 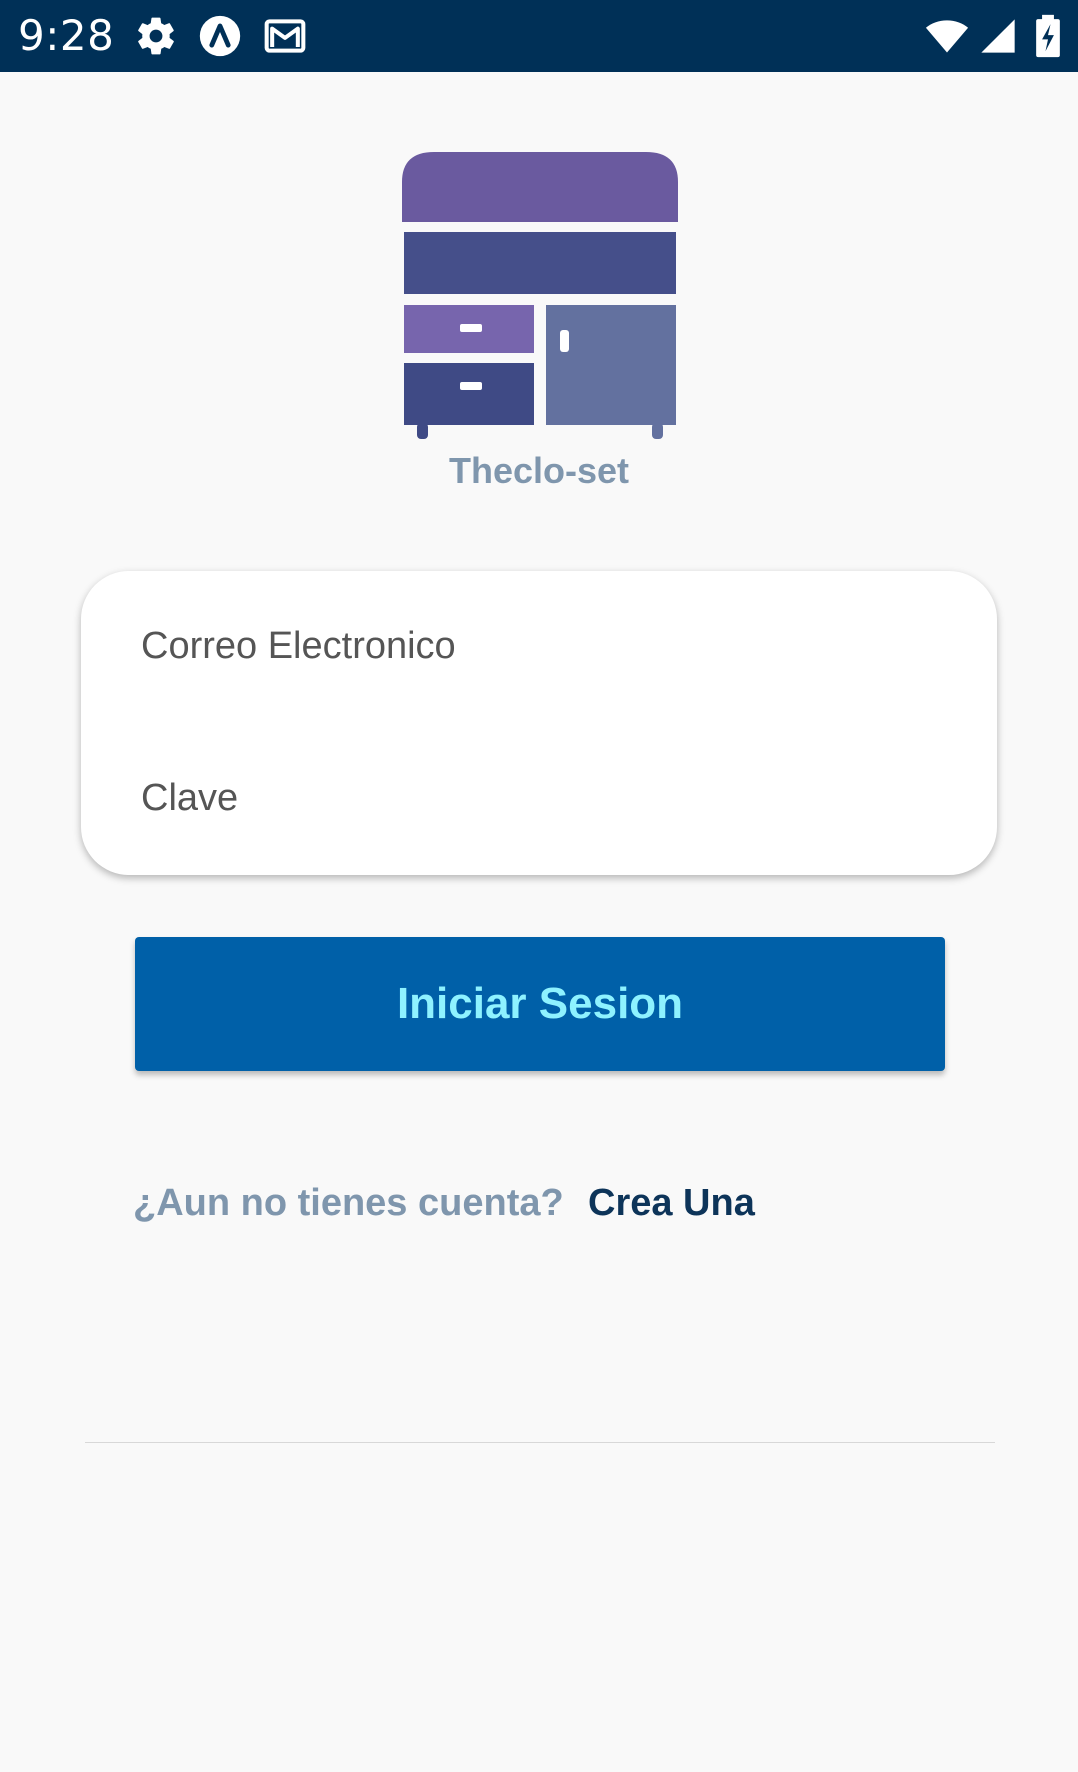 What do you see at coordinates (540, 1004) in the screenshot?
I see `login-button: Iniciar Sesion` at bounding box center [540, 1004].